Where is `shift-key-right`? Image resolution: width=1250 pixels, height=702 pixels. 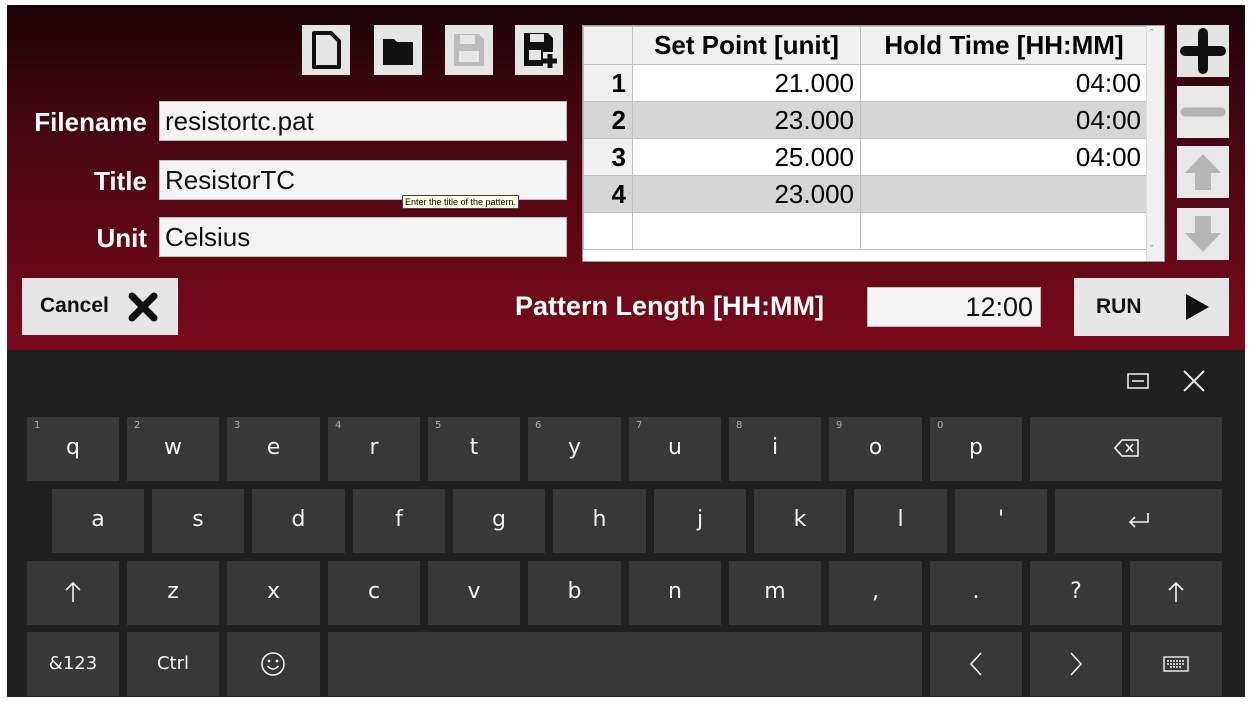
shift-key-right is located at coordinates (1176, 593).